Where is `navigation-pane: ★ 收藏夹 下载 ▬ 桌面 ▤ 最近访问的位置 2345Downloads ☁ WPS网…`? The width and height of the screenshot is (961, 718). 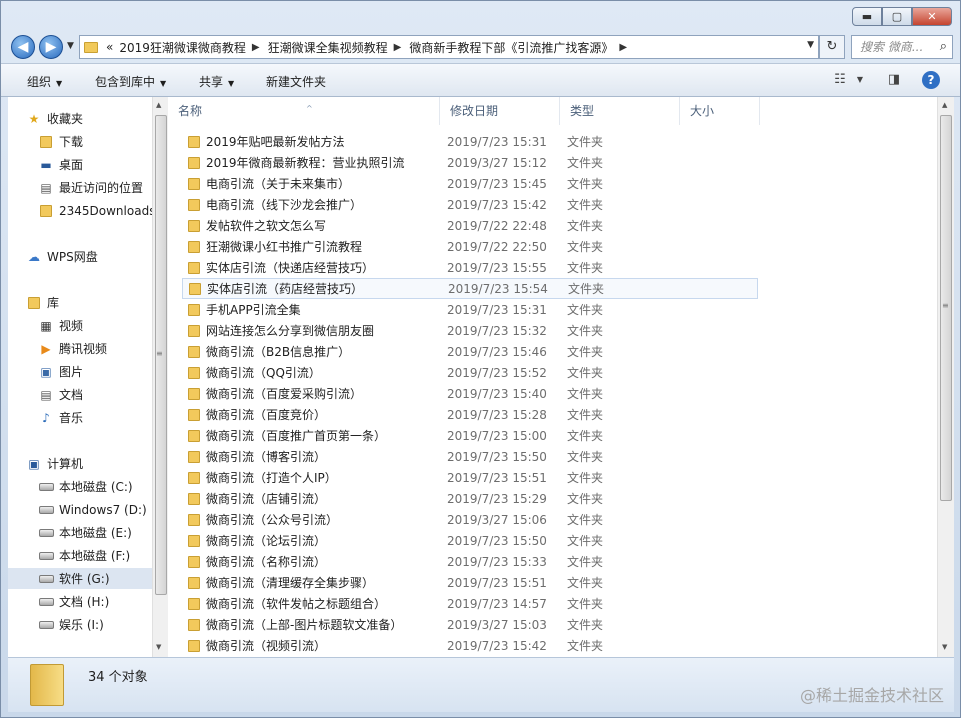
navigation-pane: ★ 收藏夹 下载 ▬ 桌面 ▤ 最近访问的位置 2345Downloads ☁ WPS网… is located at coordinates (81, 377).